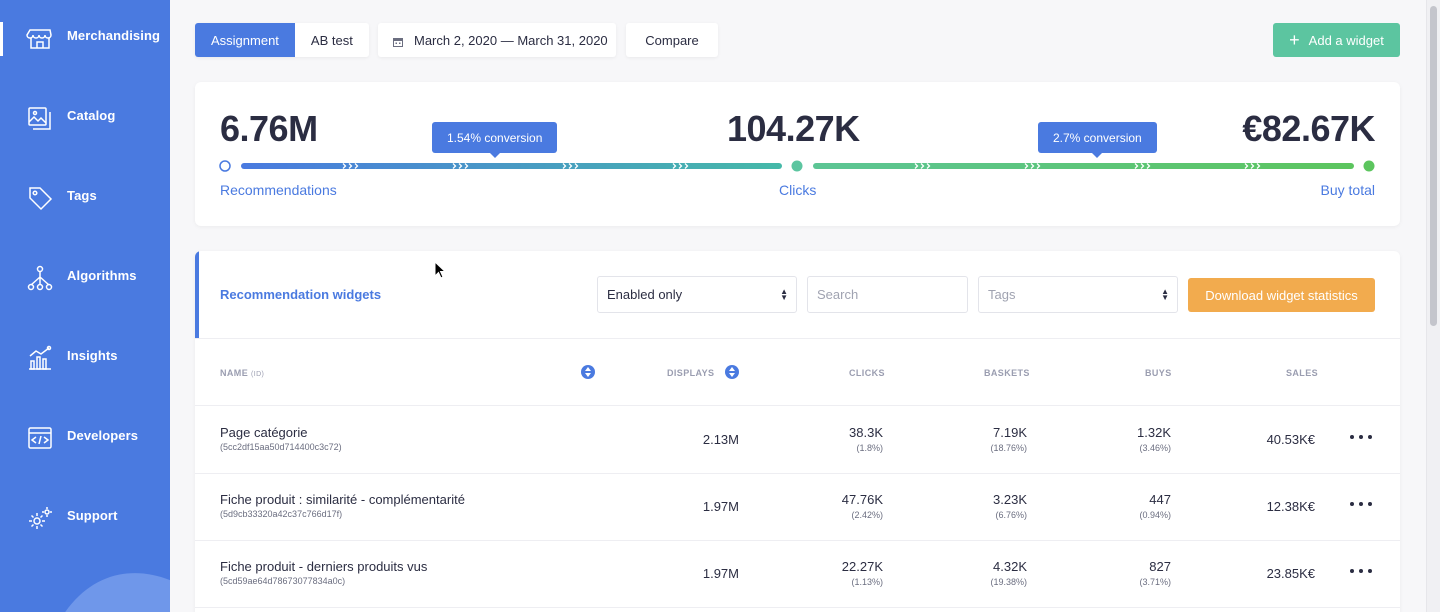  What do you see at coordinates (867, 373) in the screenshot?
I see `column-clicks: CLICKS` at bounding box center [867, 373].